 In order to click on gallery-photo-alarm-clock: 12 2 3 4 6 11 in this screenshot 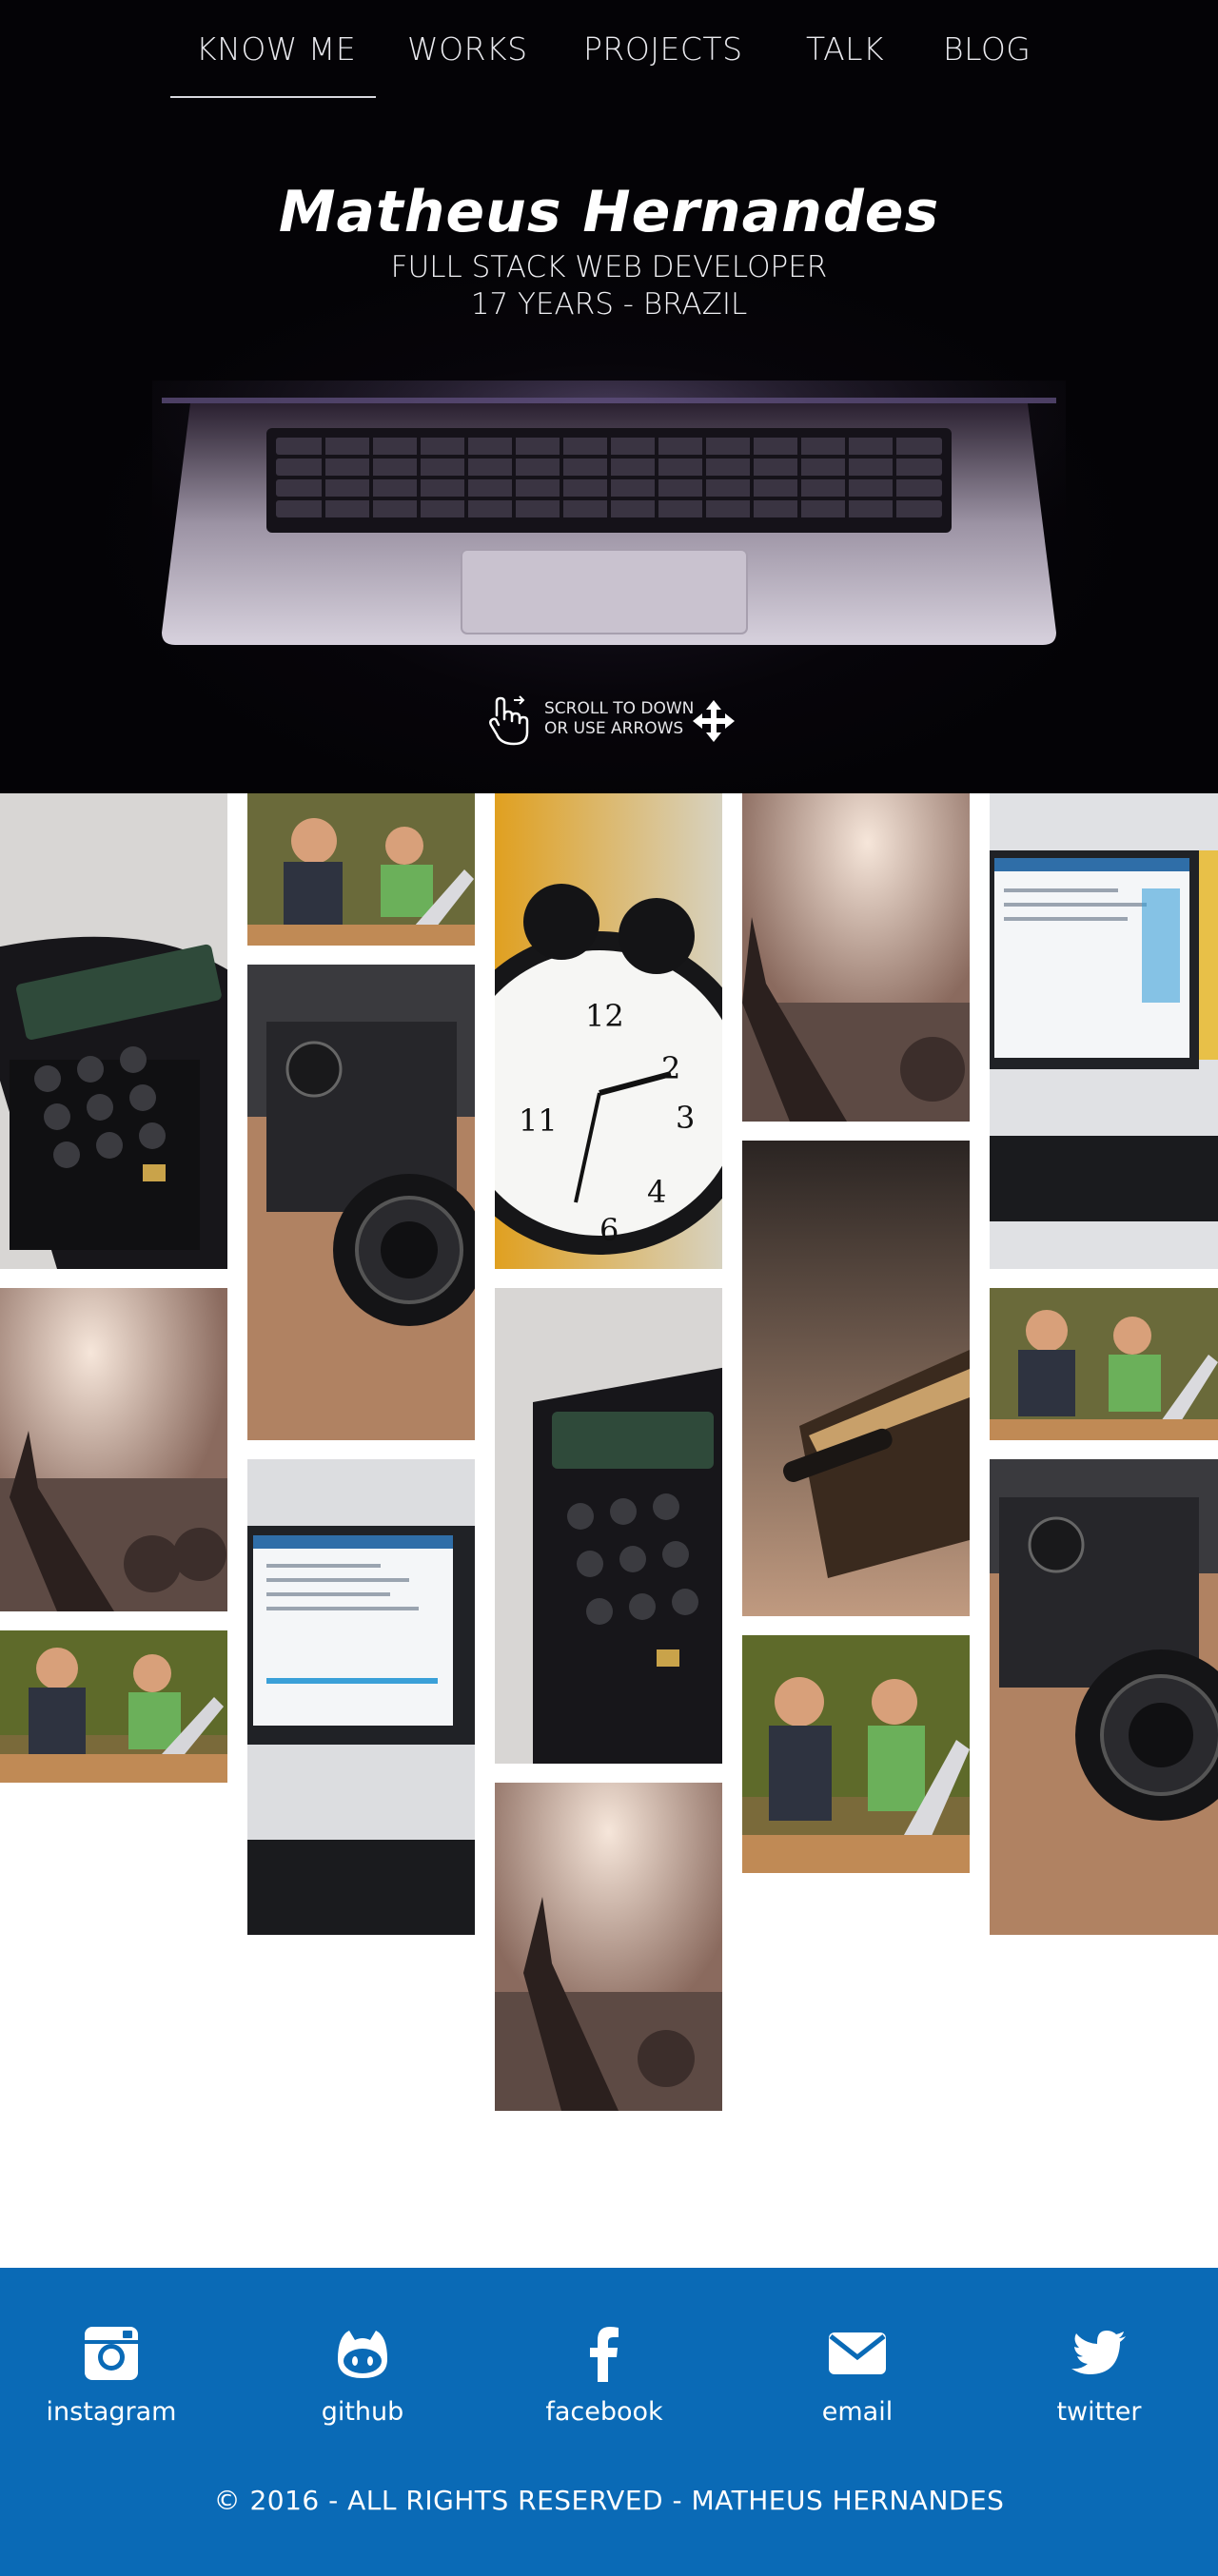, I will do `click(608, 1031)`.